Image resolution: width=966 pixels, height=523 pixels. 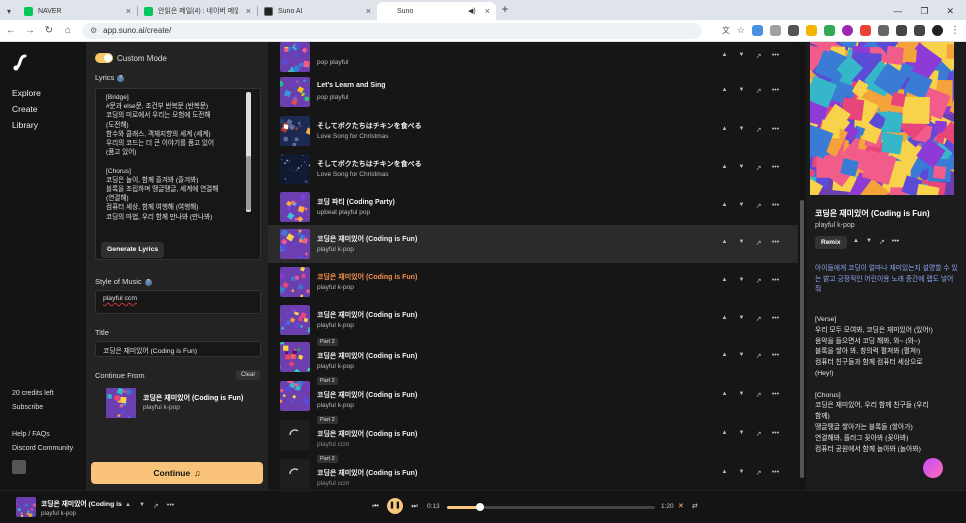 What do you see at coordinates (831, 242) in the screenshot?
I see `remix-button: Remix` at bounding box center [831, 242].